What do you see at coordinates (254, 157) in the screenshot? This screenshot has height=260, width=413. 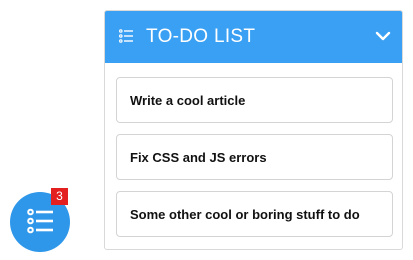 I see `todo-item: Fix CSS and JS errors` at bounding box center [254, 157].